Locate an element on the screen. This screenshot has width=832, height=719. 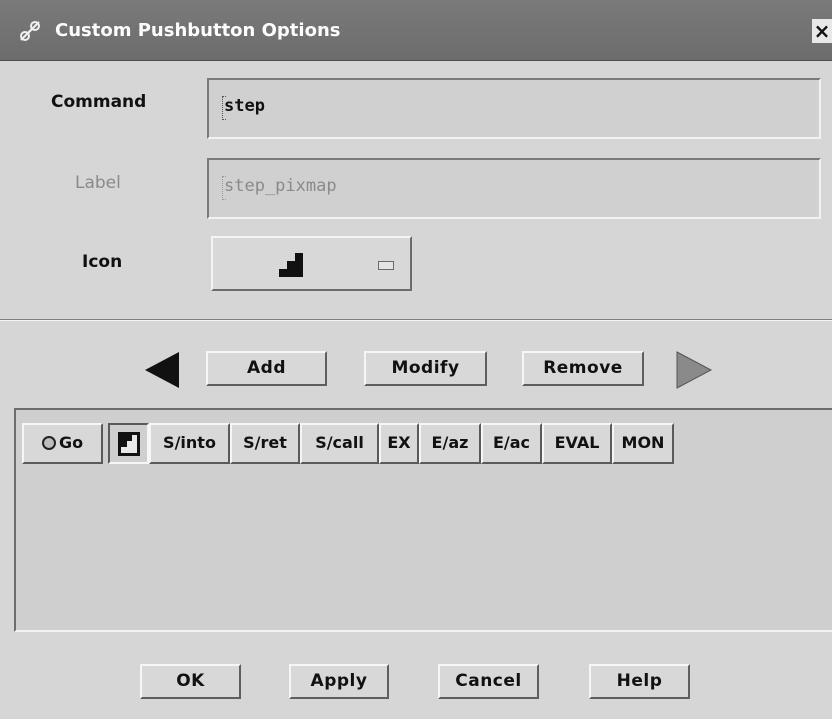
command-field: step is located at coordinates (514, 108).